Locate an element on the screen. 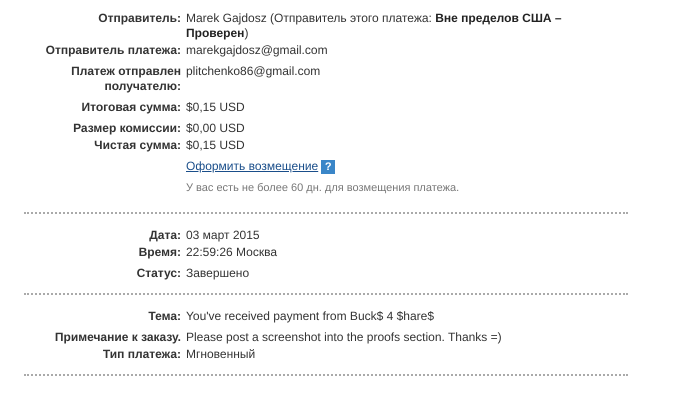 The image size is (685, 400). field-label: Платеж отправлен получателю: is located at coordinates (125, 79).